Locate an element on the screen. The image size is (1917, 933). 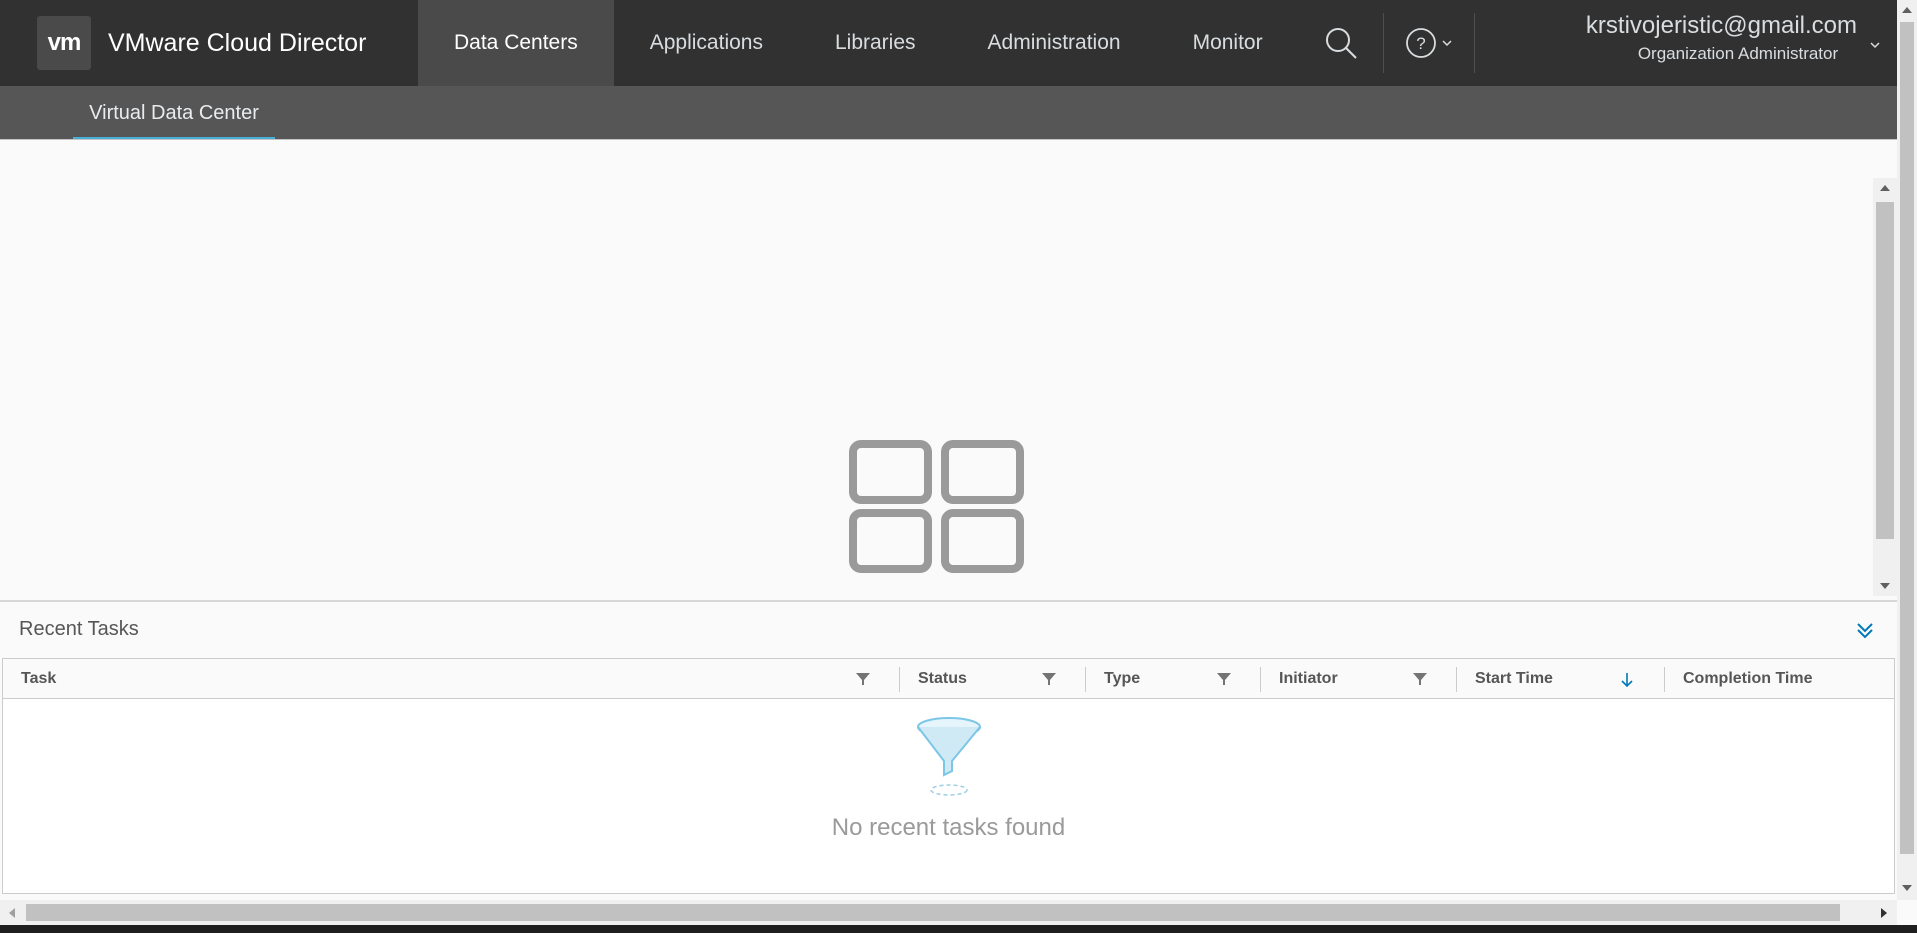
page-horizontal-scrollbar is located at coordinates (948, 912).